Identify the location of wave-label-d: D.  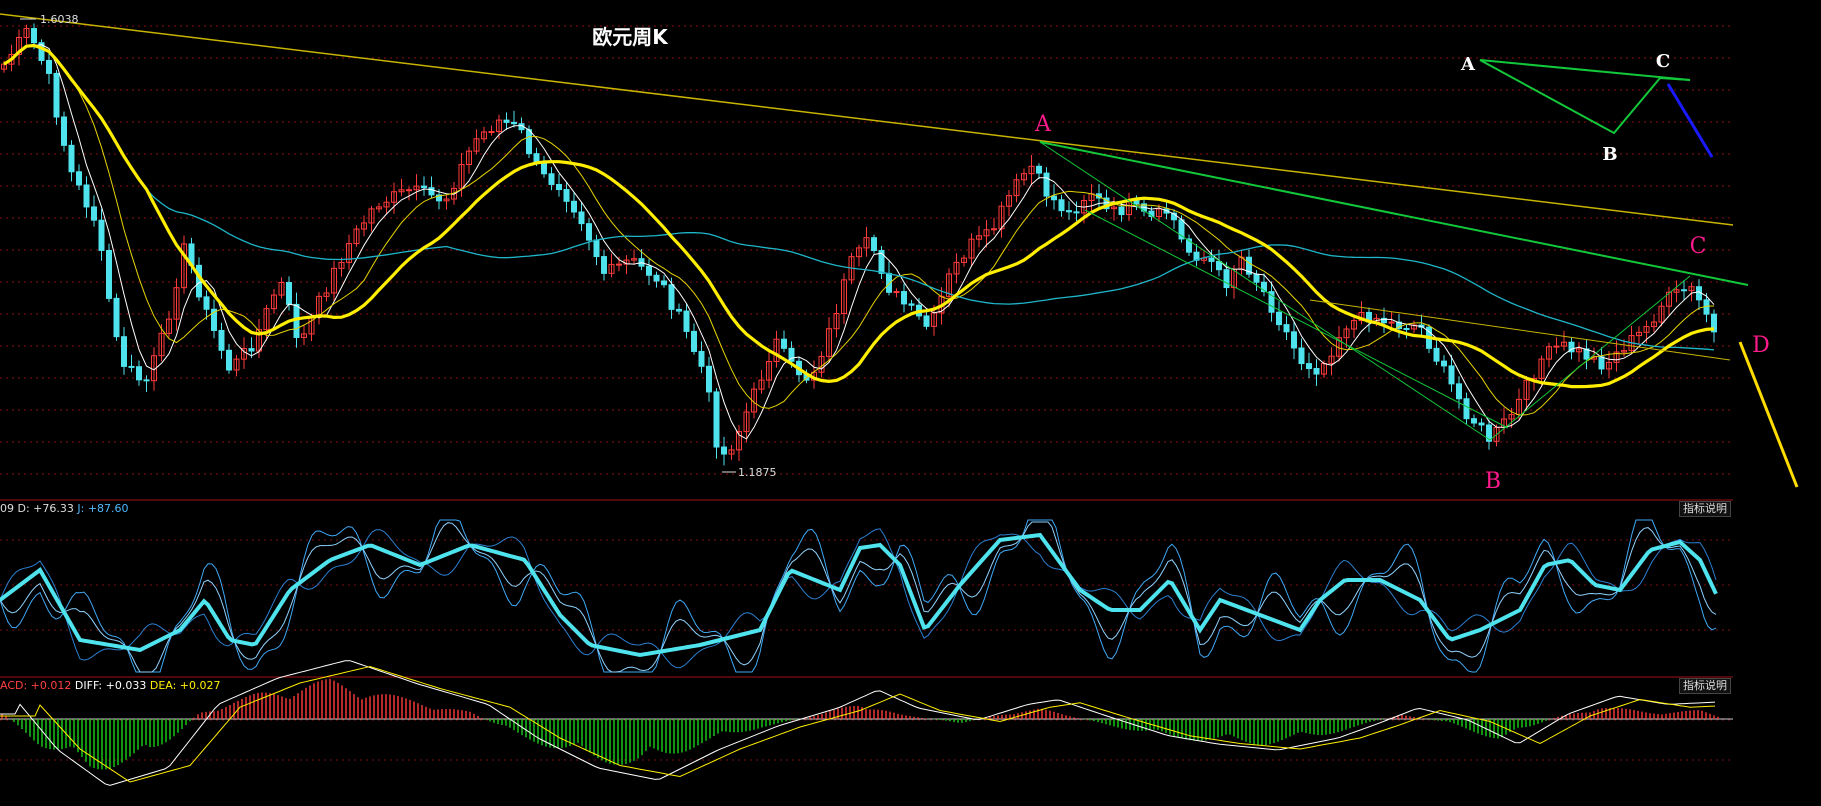
(1761, 345).